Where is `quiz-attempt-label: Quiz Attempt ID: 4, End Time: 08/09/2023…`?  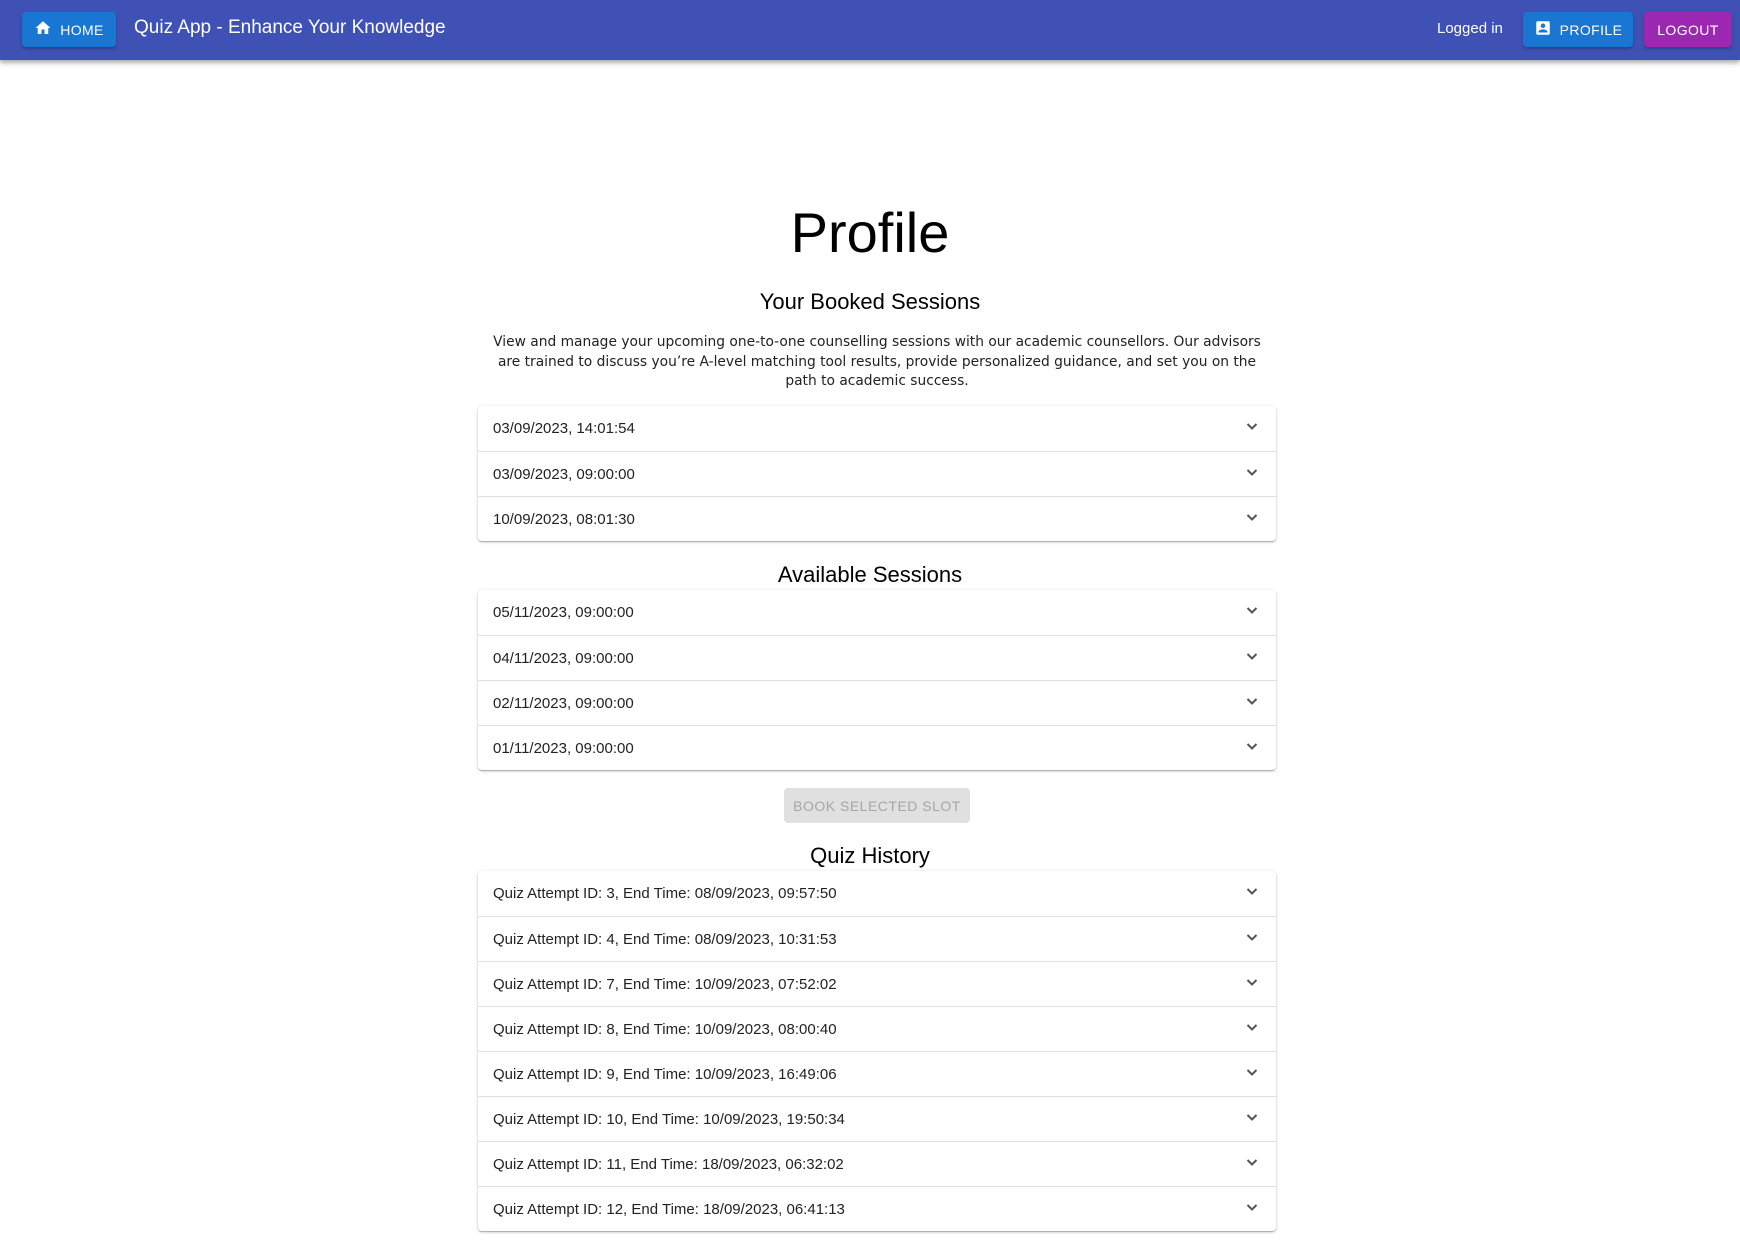
quiz-attempt-label: Quiz Attempt ID: 4, End Time: 08/09/2023… is located at coordinates (665, 939).